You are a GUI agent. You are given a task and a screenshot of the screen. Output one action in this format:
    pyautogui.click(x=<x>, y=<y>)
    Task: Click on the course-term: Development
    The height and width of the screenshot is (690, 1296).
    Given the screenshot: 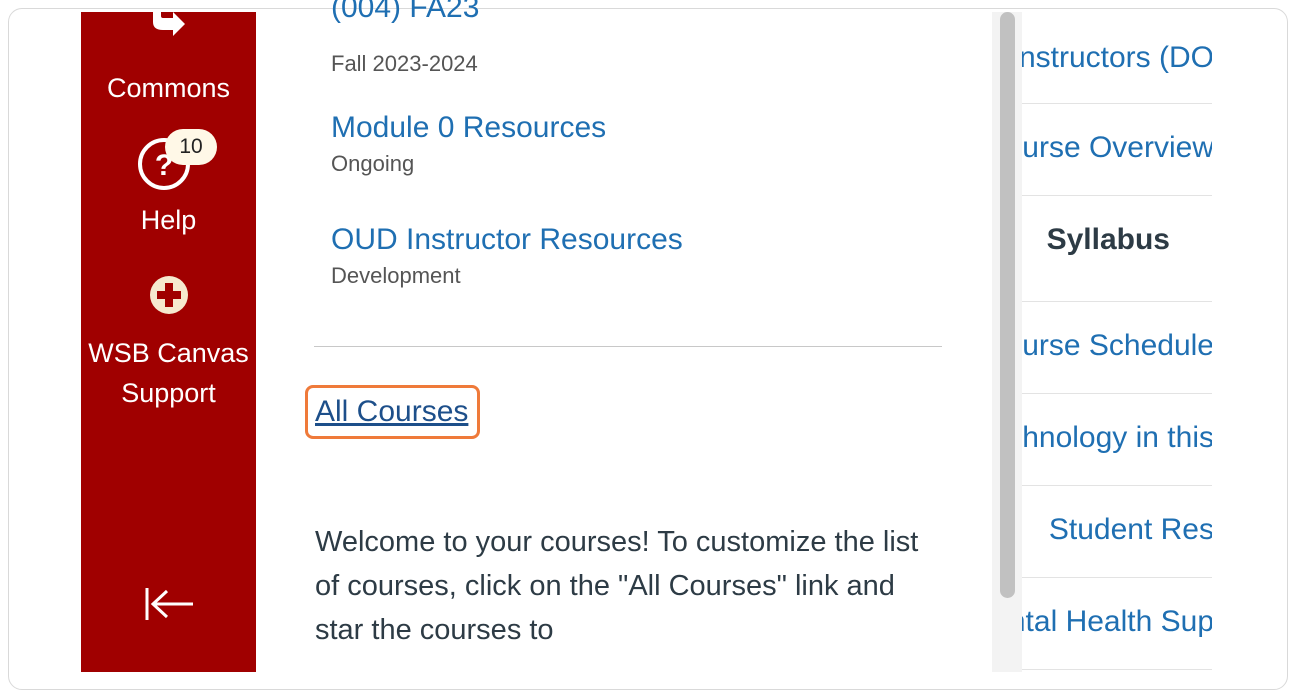 What is the action you would take?
    pyautogui.click(x=396, y=275)
    